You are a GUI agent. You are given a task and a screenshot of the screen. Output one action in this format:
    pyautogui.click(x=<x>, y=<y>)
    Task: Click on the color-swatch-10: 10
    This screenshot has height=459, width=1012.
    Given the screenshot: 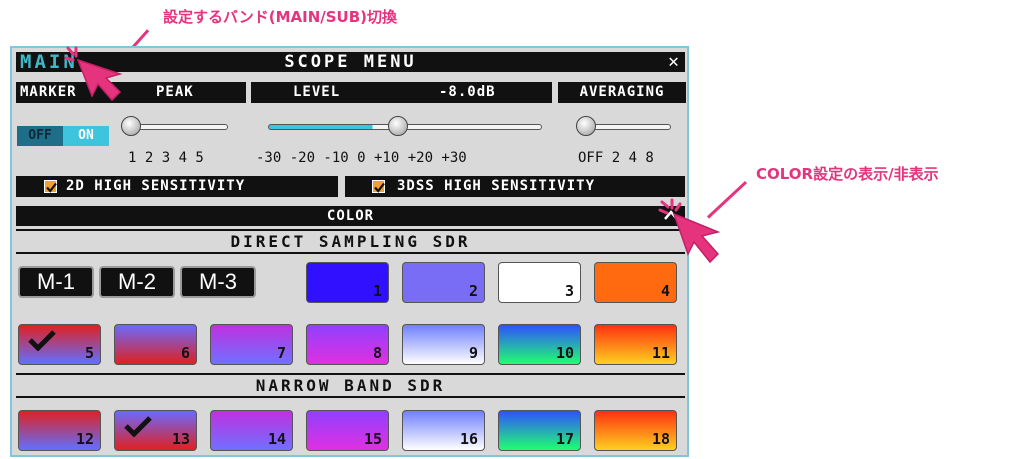 What is the action you would take?
    pyautogui.click(x=539, y=344)
    